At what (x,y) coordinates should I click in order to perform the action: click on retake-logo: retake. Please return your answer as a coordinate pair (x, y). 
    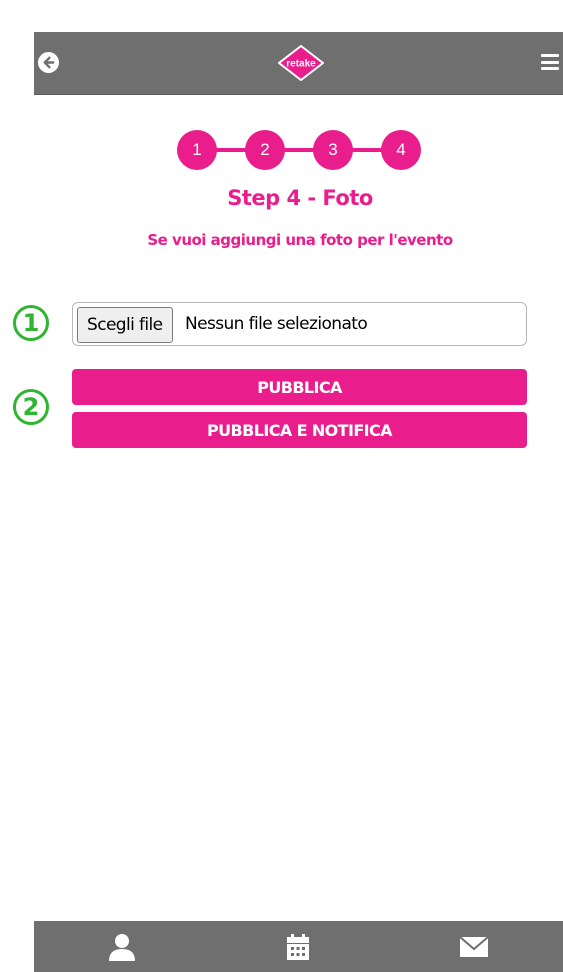
    Looking at the image, I should click on (301, 63).